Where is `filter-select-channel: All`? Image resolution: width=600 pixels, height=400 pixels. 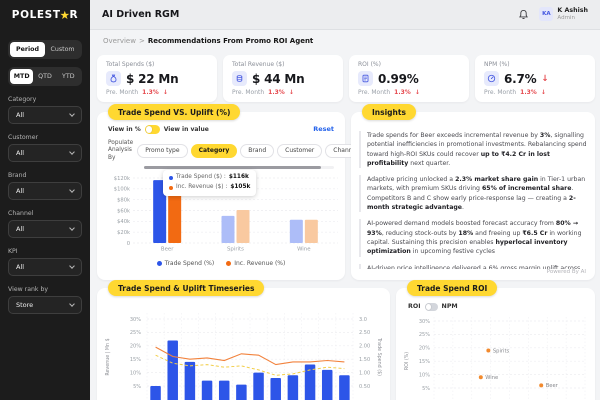 filter-select-channel: All is located at coordinates (45, 229).